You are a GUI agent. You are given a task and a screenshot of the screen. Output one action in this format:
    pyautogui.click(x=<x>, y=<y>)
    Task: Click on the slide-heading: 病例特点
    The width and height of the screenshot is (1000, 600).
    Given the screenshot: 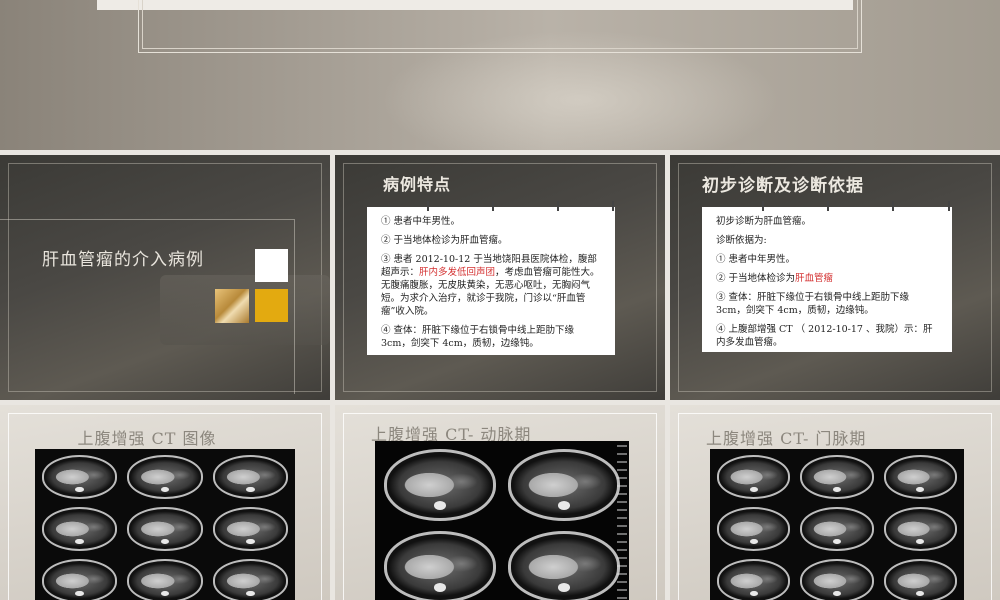 What is the action you would take?
    pyautogui.click(x=417, y=184)
    